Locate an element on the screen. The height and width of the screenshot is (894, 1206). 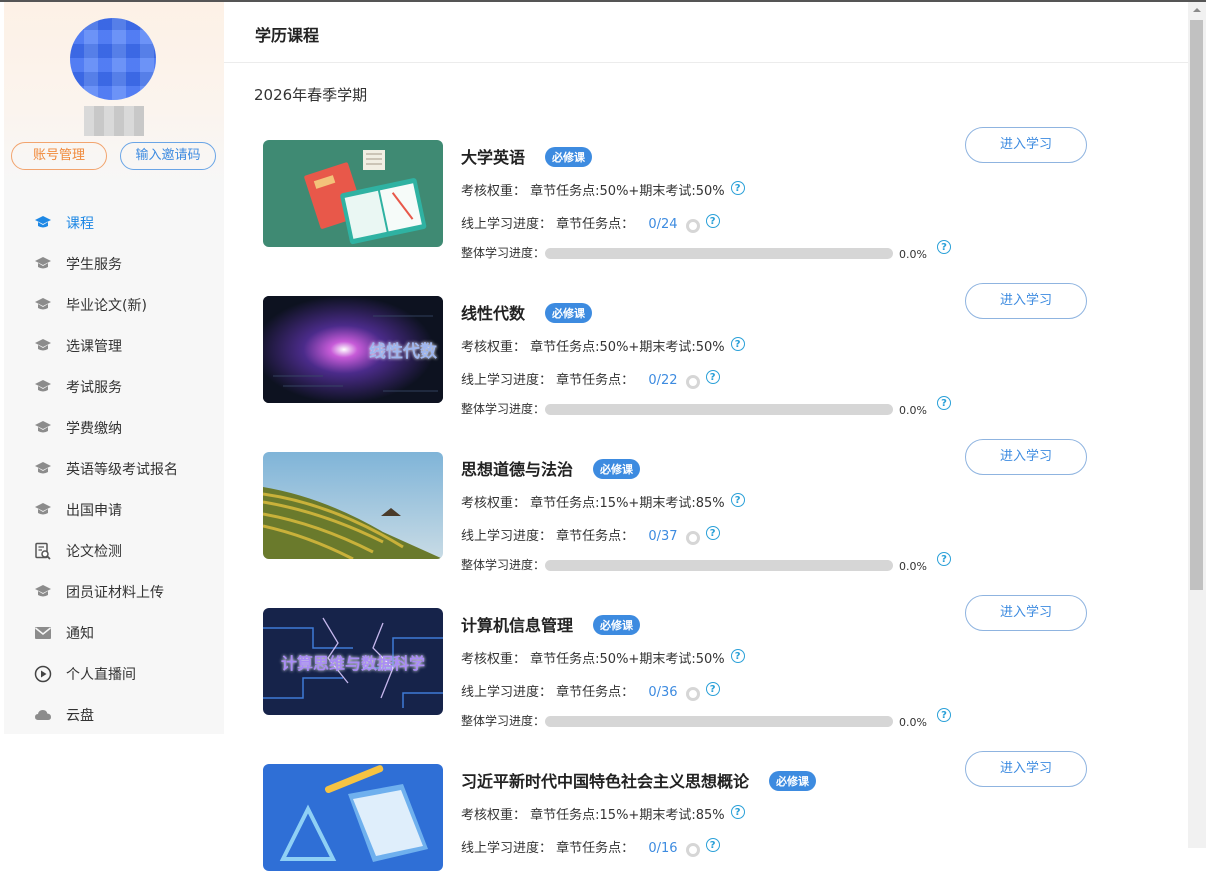
scrollbar is located at coordinates (1197, 425).